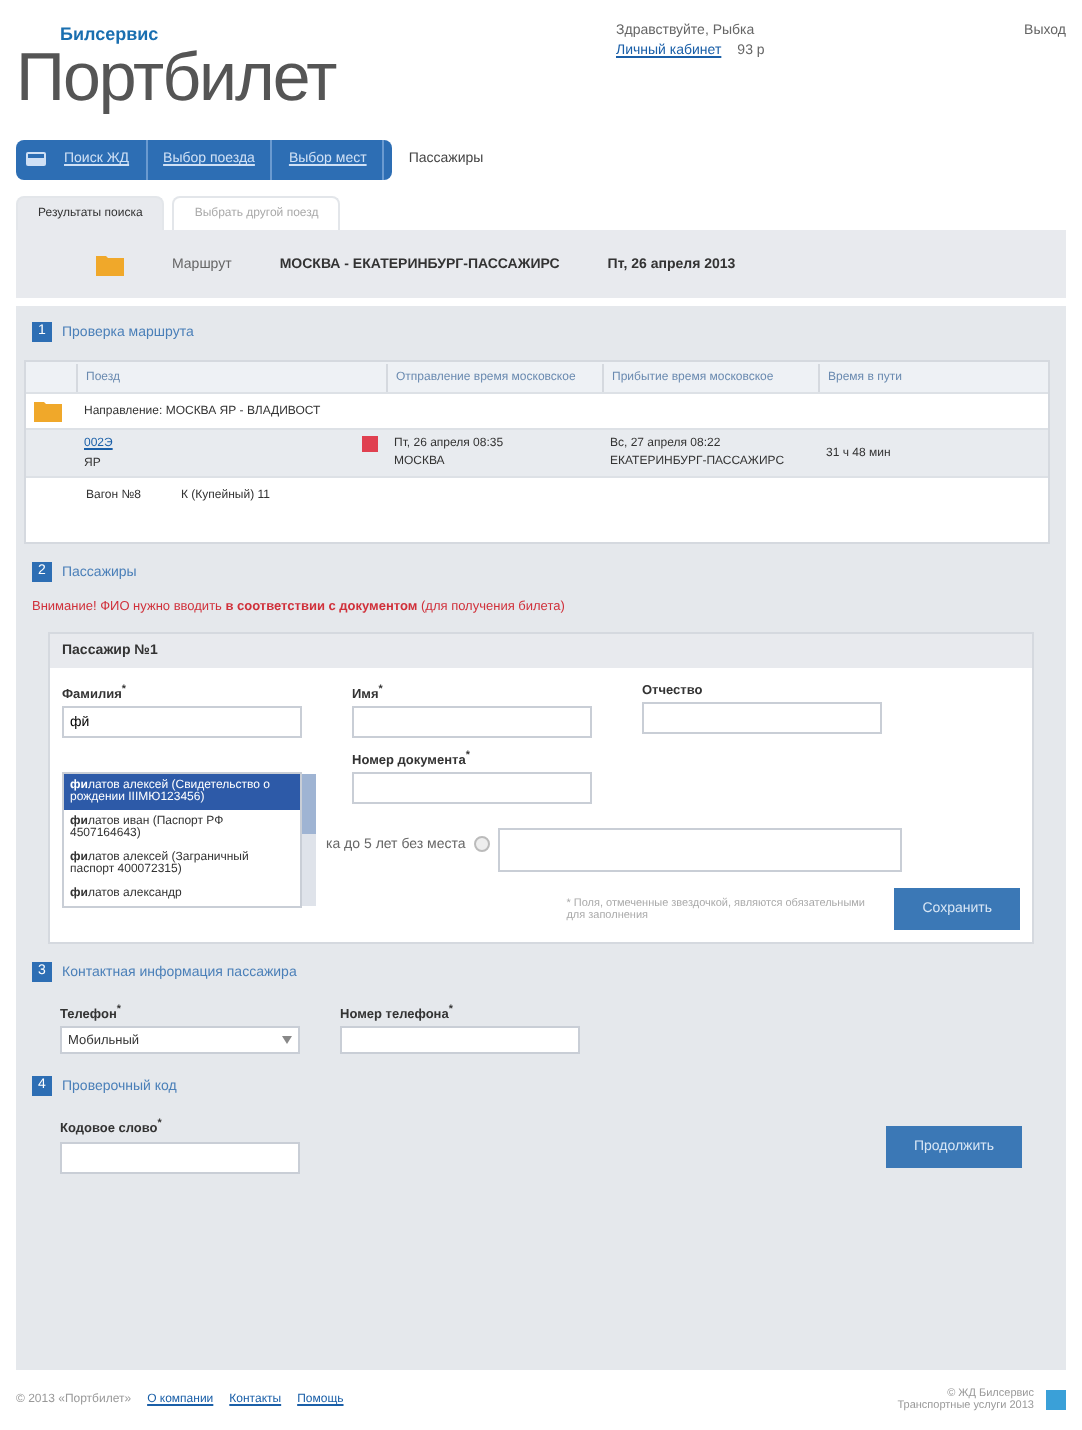  I want to click on document-field, so click(472, 788).